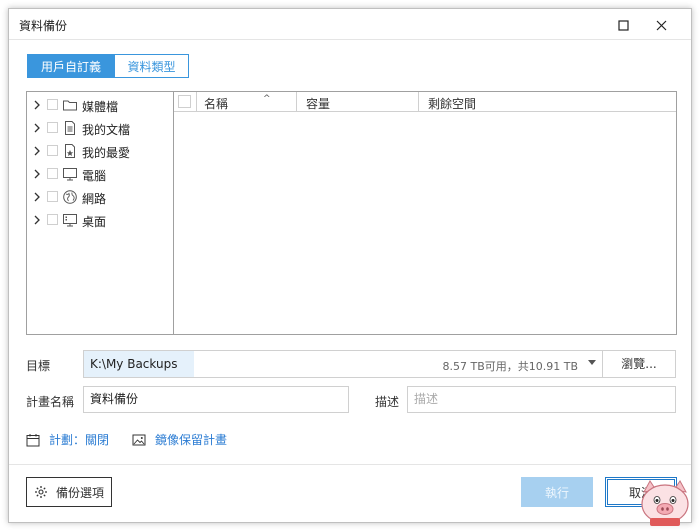 This screenshot has height=531, width=700. I want to click on destination-label: 目標, so click(38, 366).